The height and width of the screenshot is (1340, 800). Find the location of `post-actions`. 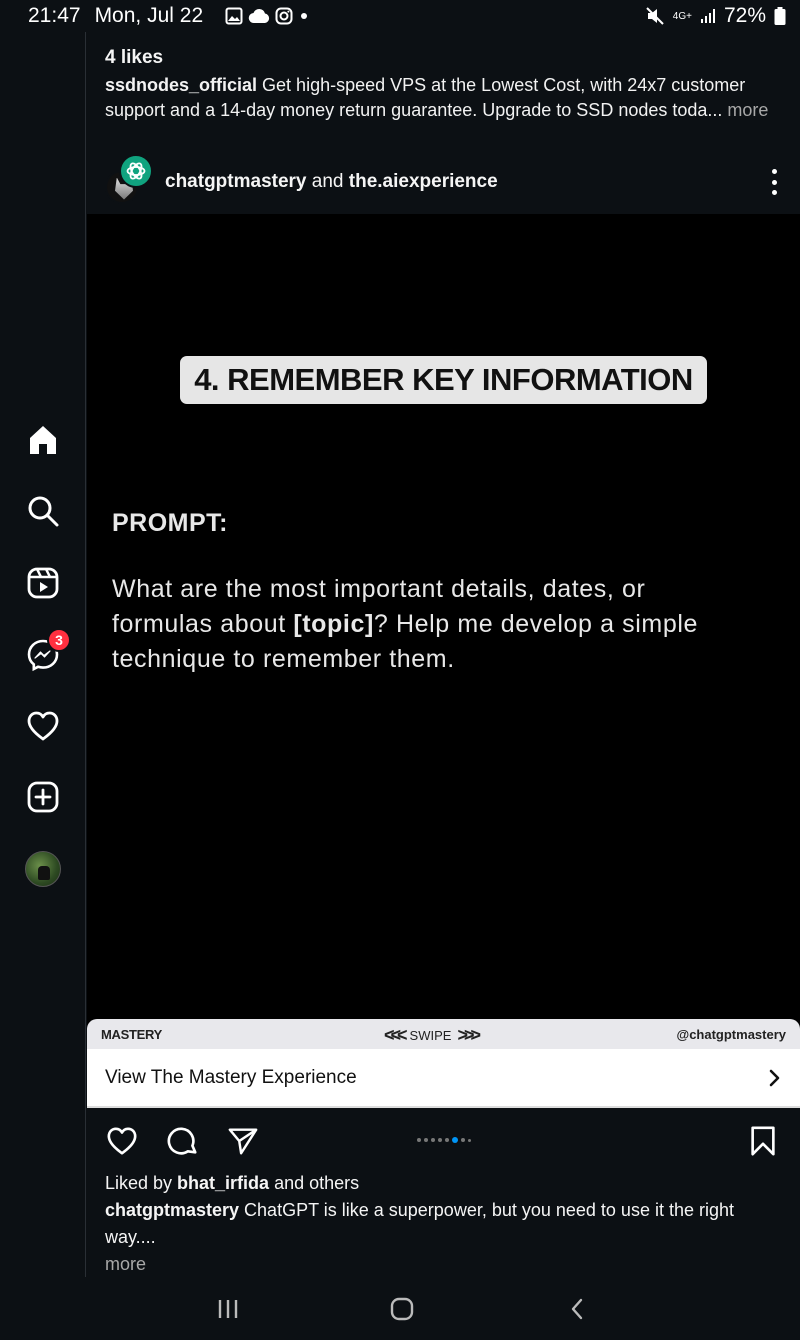

post-actions is located at coordinates (443, 1139).